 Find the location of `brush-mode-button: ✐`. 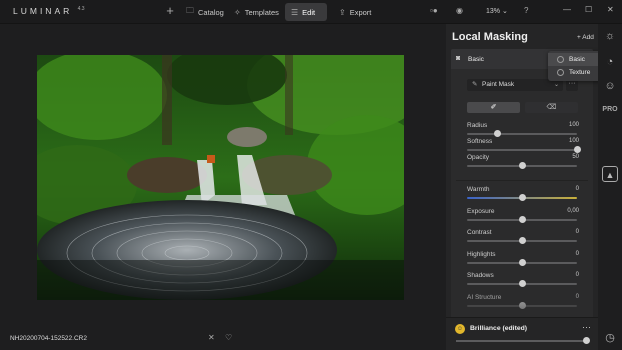

brush-mode-button: ✐ is located at coordinates (493, 107).